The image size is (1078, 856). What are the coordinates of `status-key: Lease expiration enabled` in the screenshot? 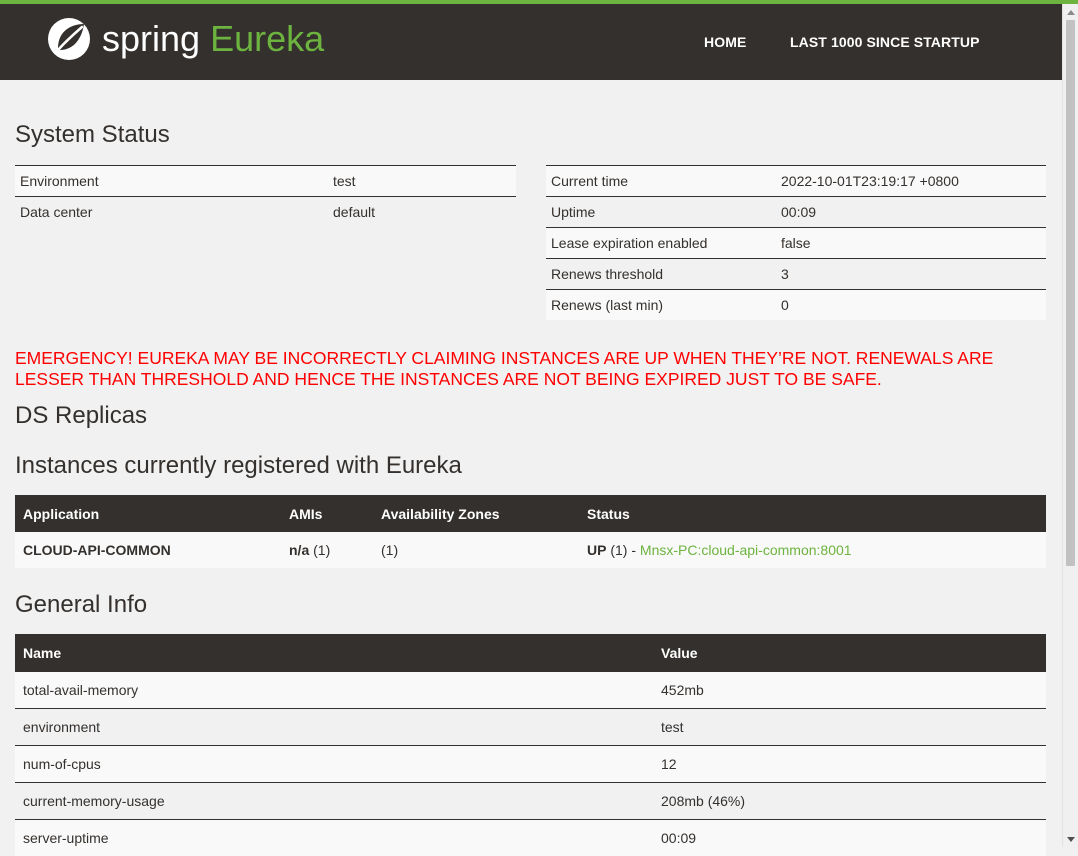 It's located at (661, 243).